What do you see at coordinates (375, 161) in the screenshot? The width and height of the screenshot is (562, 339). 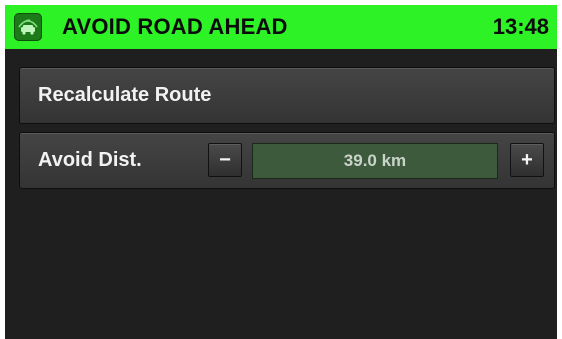 I see `avoid-distance-value: 39.0 km` at bounding box center [375, 161].